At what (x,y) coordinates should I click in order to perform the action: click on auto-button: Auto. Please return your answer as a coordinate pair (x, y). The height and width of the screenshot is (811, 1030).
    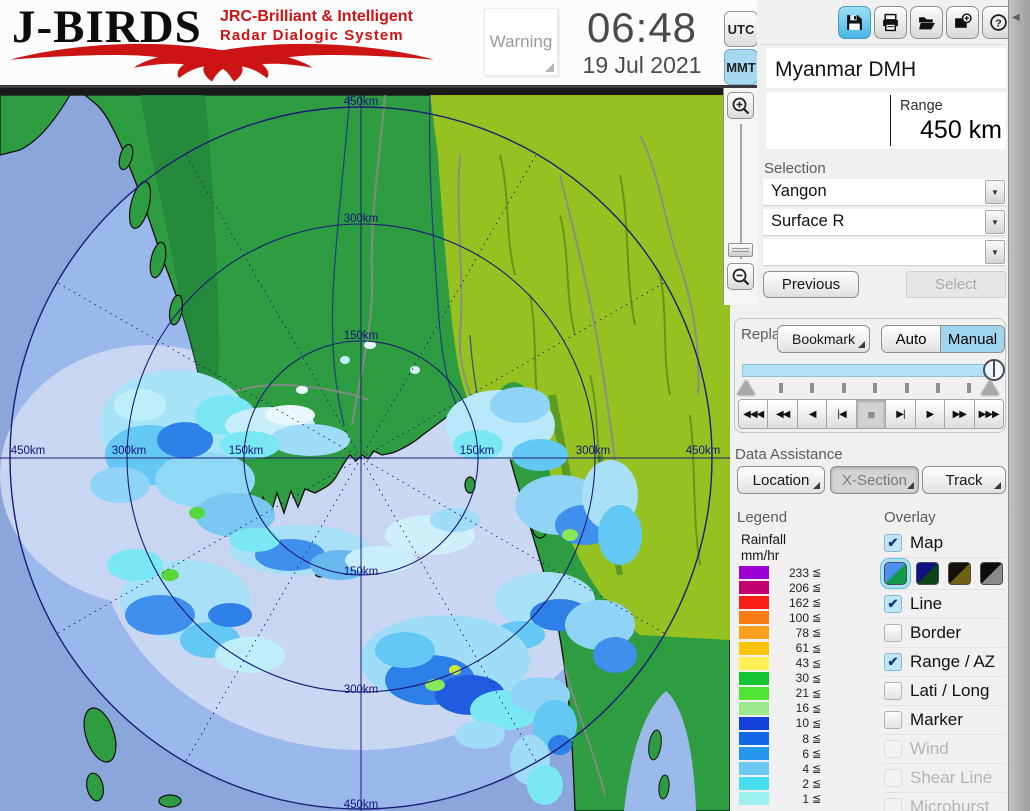
    Looking at the image, I should click on (911, 339).